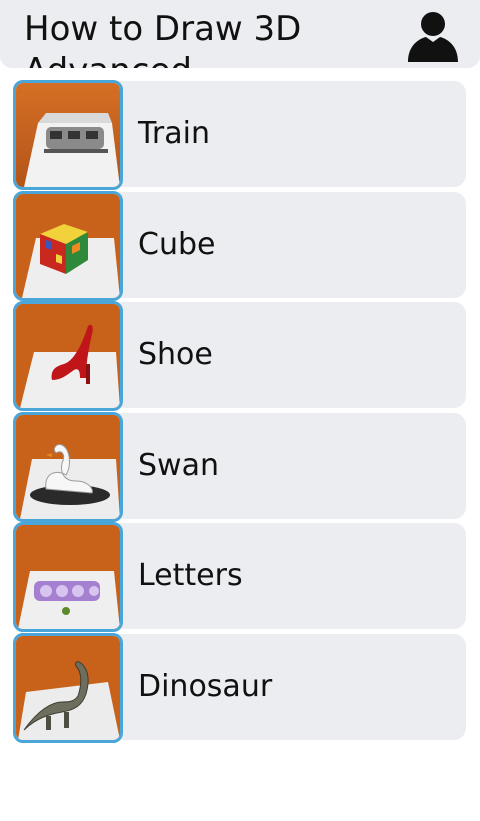 The height and width of the screenshot is (821, 480). I want to click on list-item-letters: Letters, so click(239, 577).